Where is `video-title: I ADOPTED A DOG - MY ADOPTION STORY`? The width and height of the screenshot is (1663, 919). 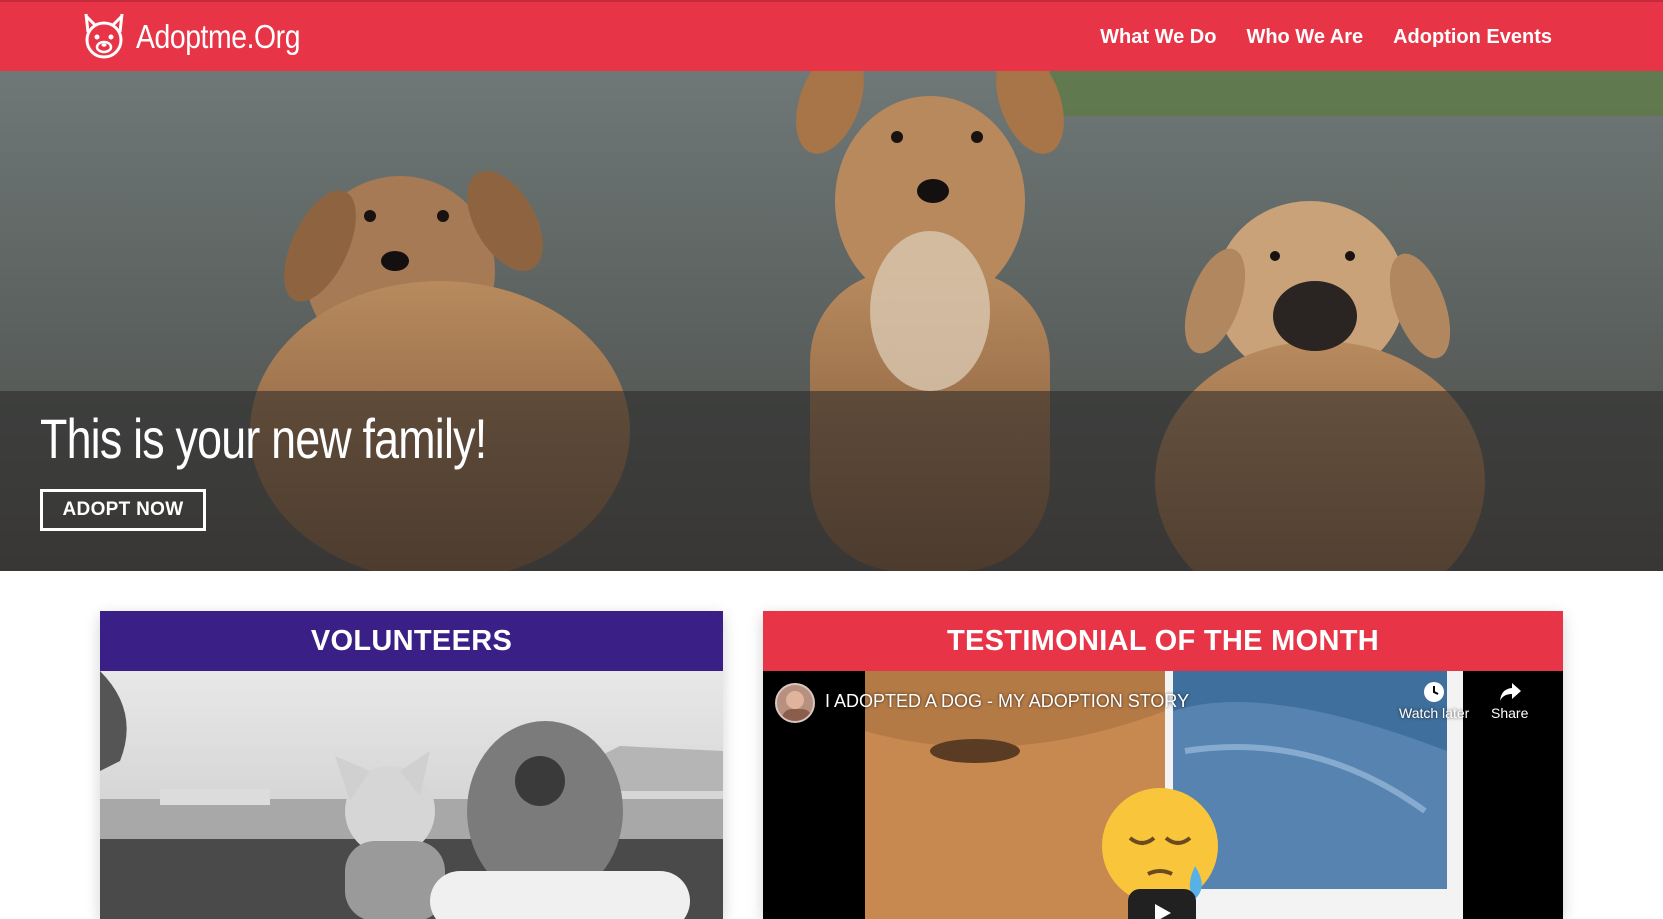 video-title: I ADOPTED A DOG - MY ADOPTION STORY is located at coordinates (1007, 701).